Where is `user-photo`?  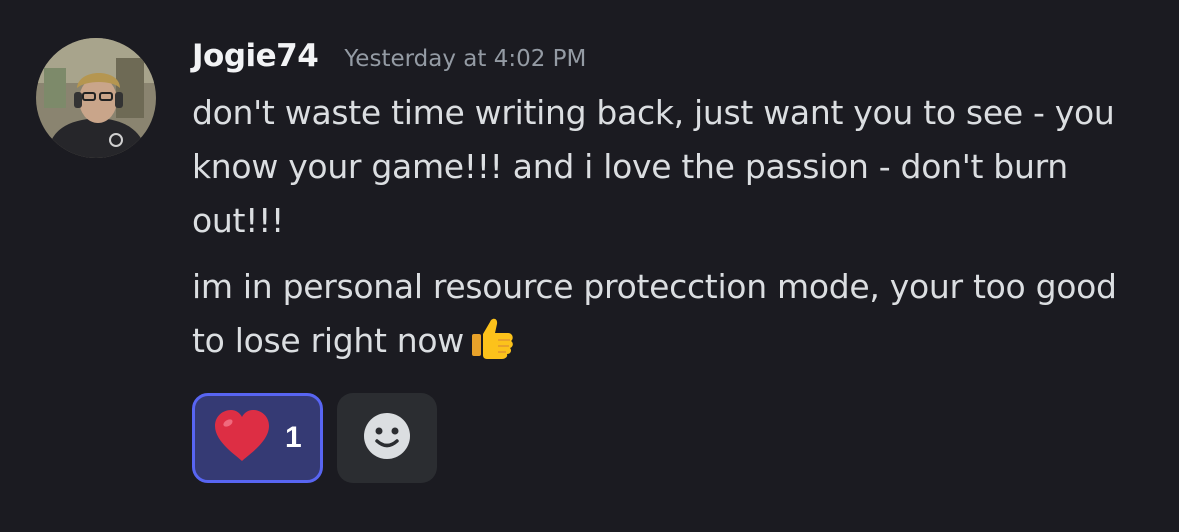
user-photo is located at coordinates (96, 98).